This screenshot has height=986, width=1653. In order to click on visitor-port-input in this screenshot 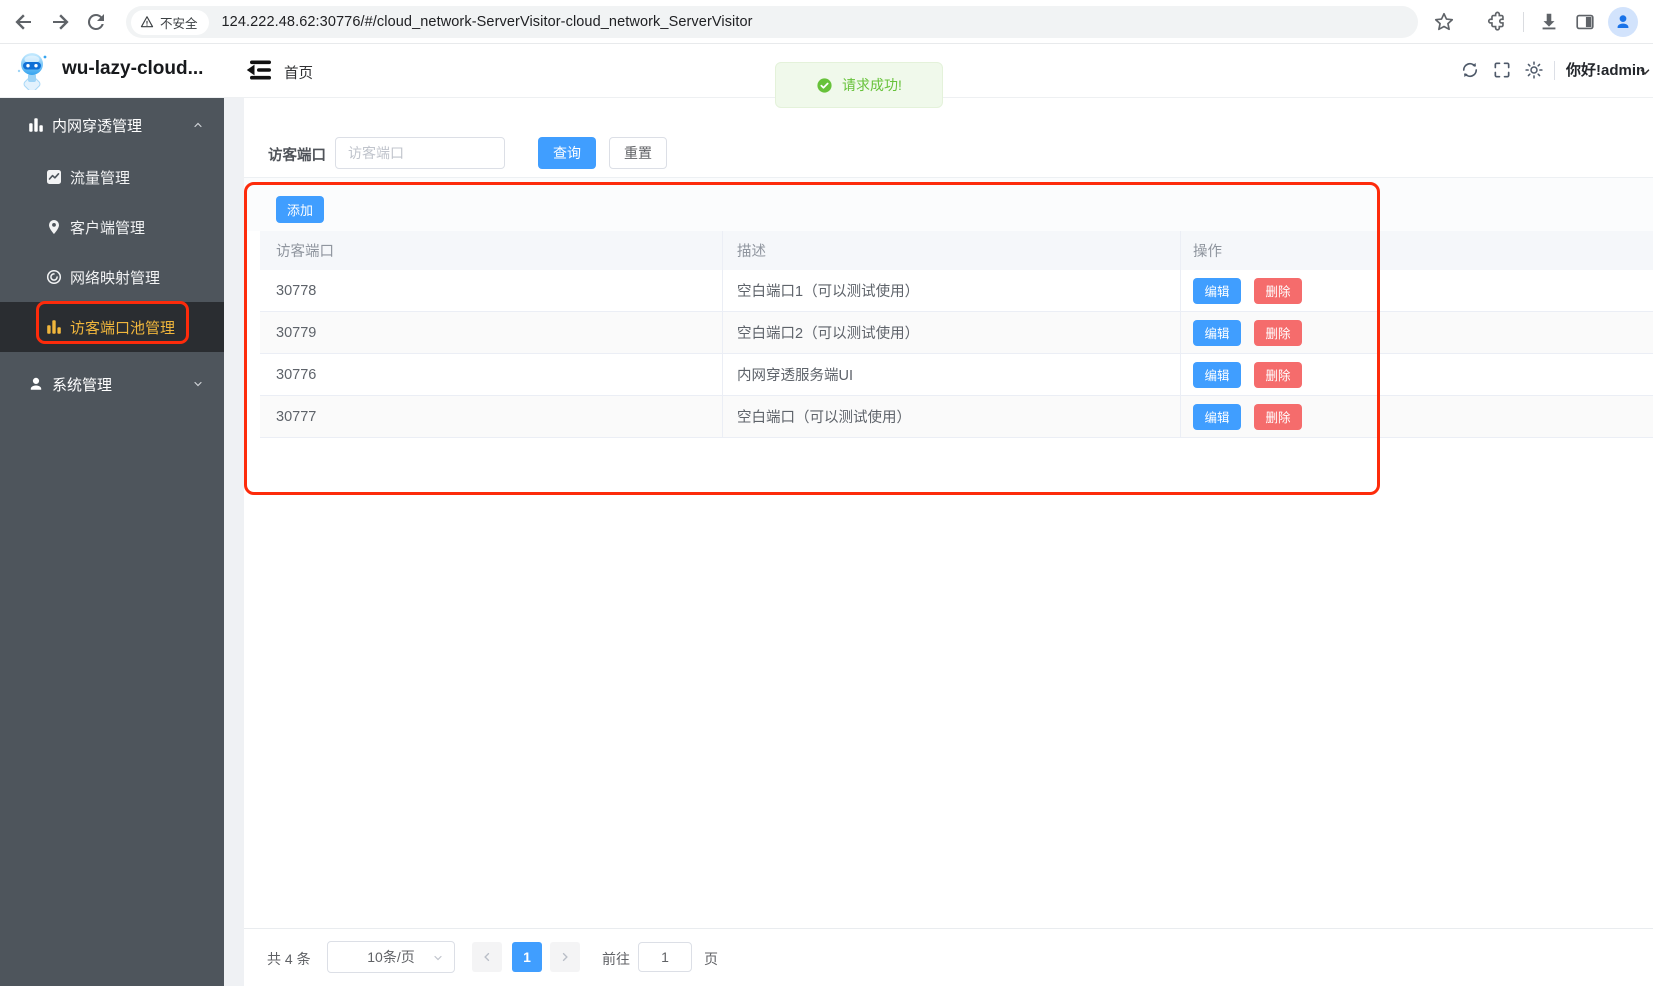, I will do `click(420, 153)`.